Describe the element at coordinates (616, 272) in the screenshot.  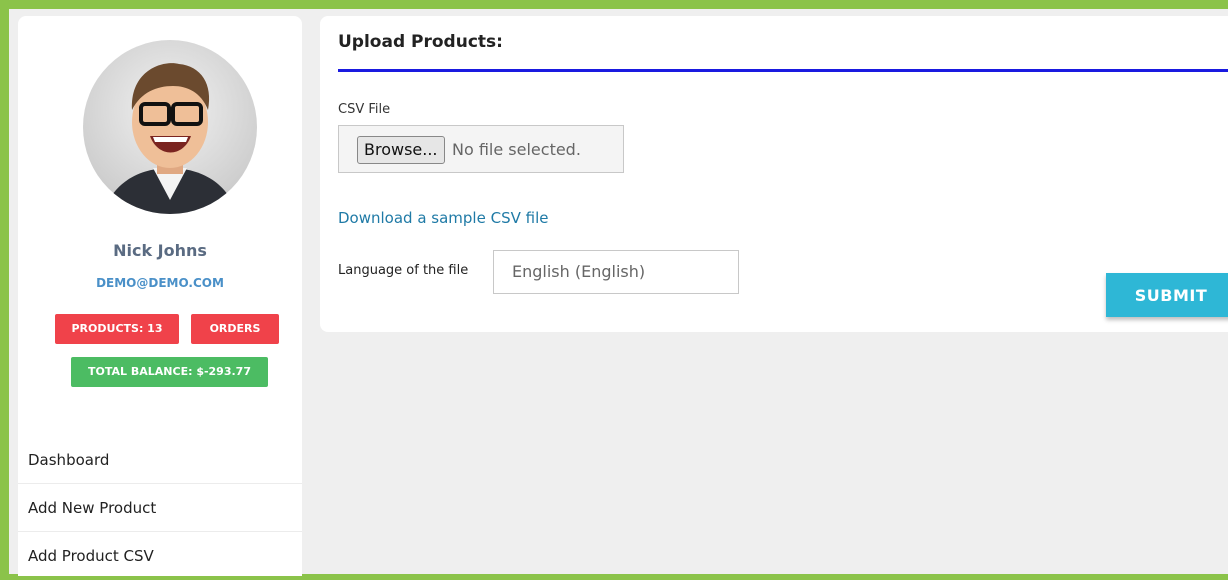
I see `language-select: English (English)` at that location.